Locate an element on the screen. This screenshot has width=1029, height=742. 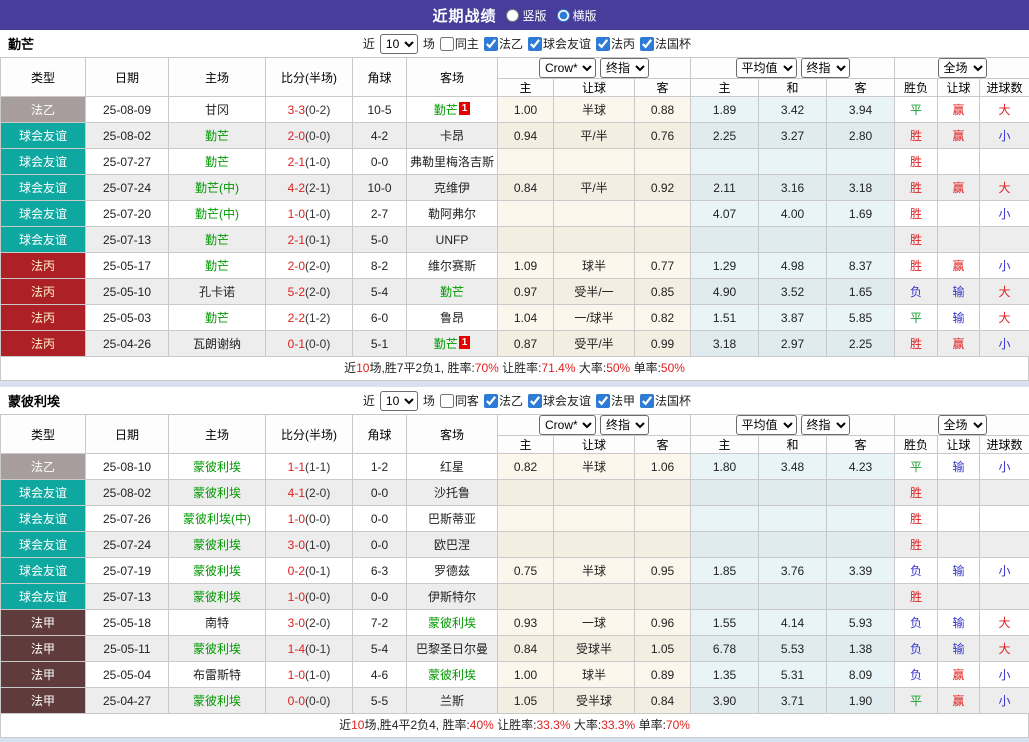
layout-radio-horizontal: 横版 is located at coordinates (577, 15).